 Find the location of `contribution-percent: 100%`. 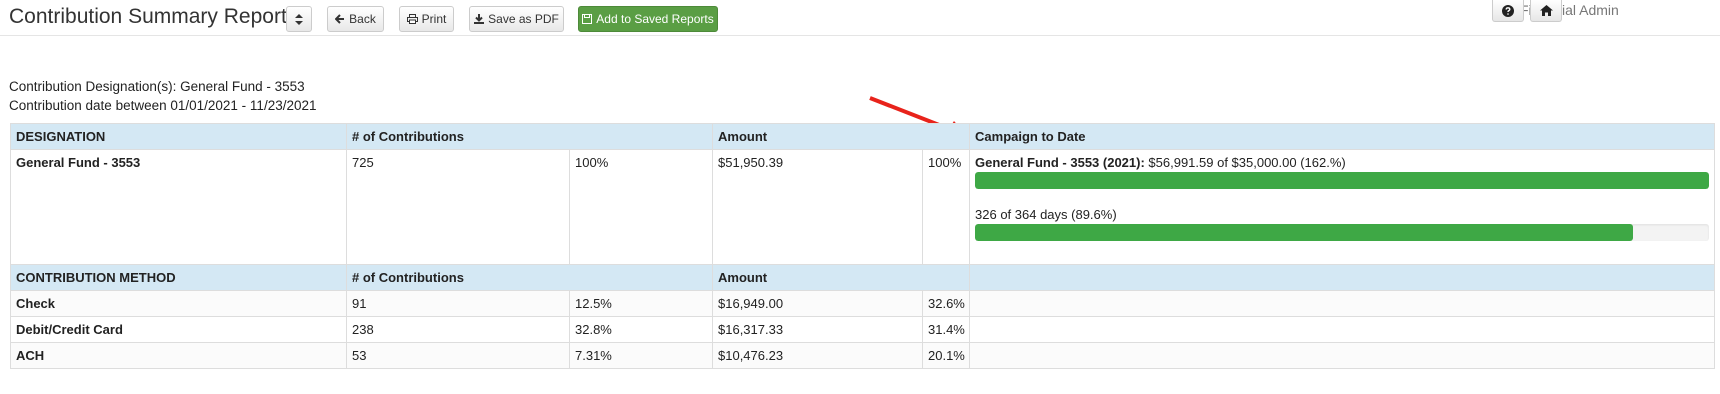

contribution-percent: 100% is located at coordinates (641, 207).